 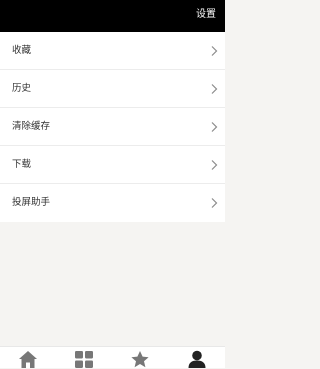 What do you see at coordinates (112, 51) in the screenshot?
I see `menu-item-favorites: 收藏` at bounding box center [112, 51].